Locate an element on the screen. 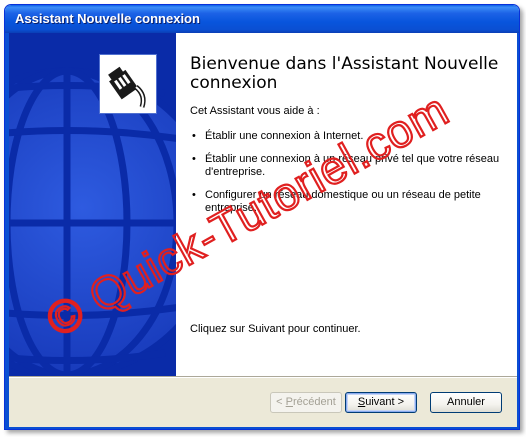  back-button: < Précédent is located at coordinates (306, 402).